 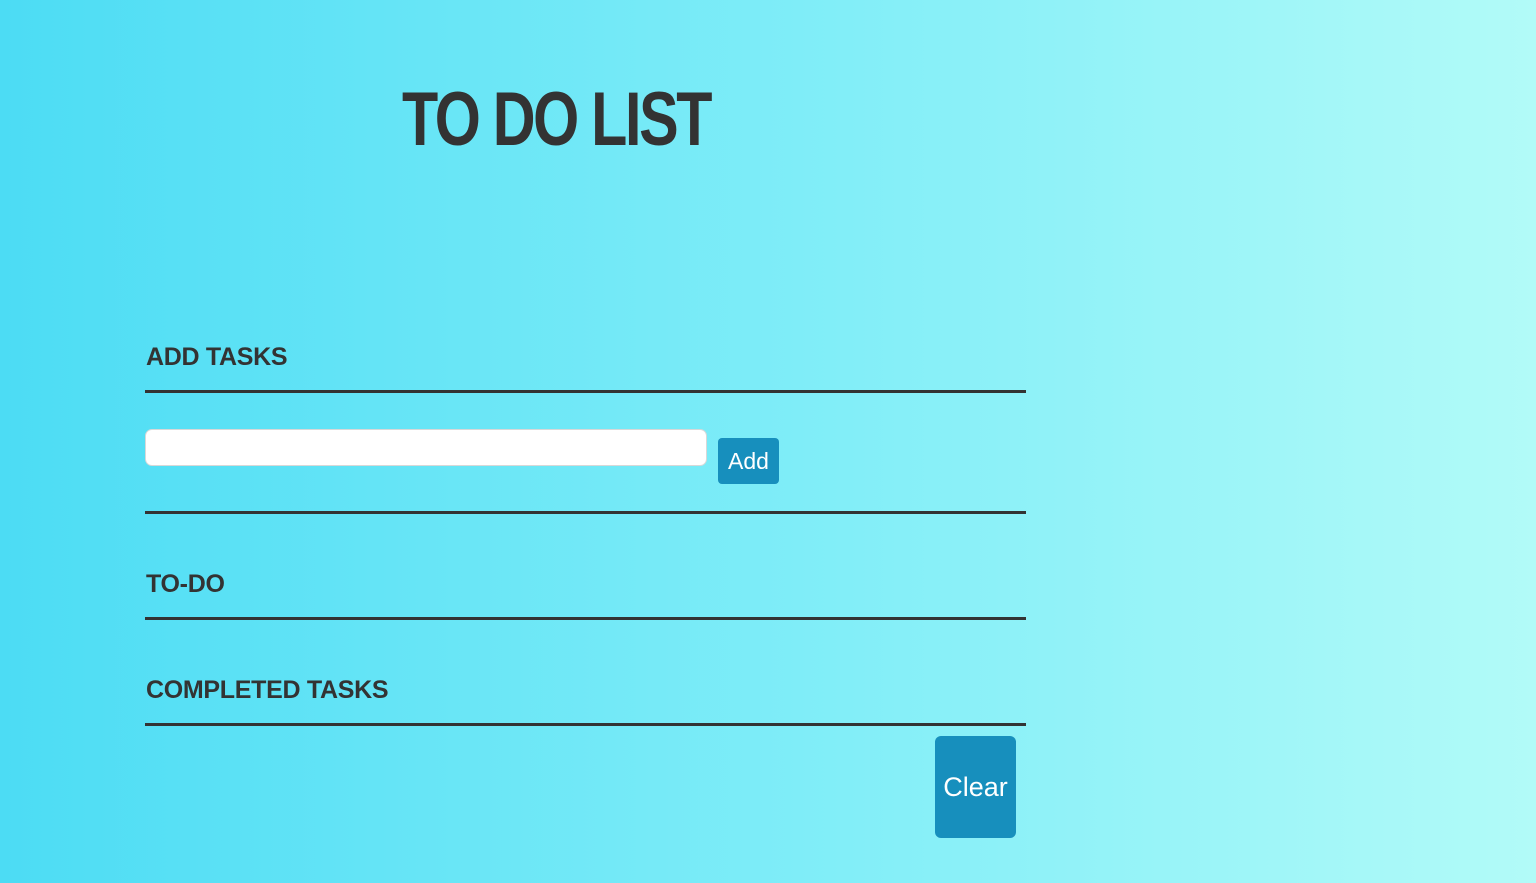 What do you see at coordinates (217, 357) in the screenshot?
I see `add-tasks-heading: ADD TASKS` at bounding box center [217, 357].